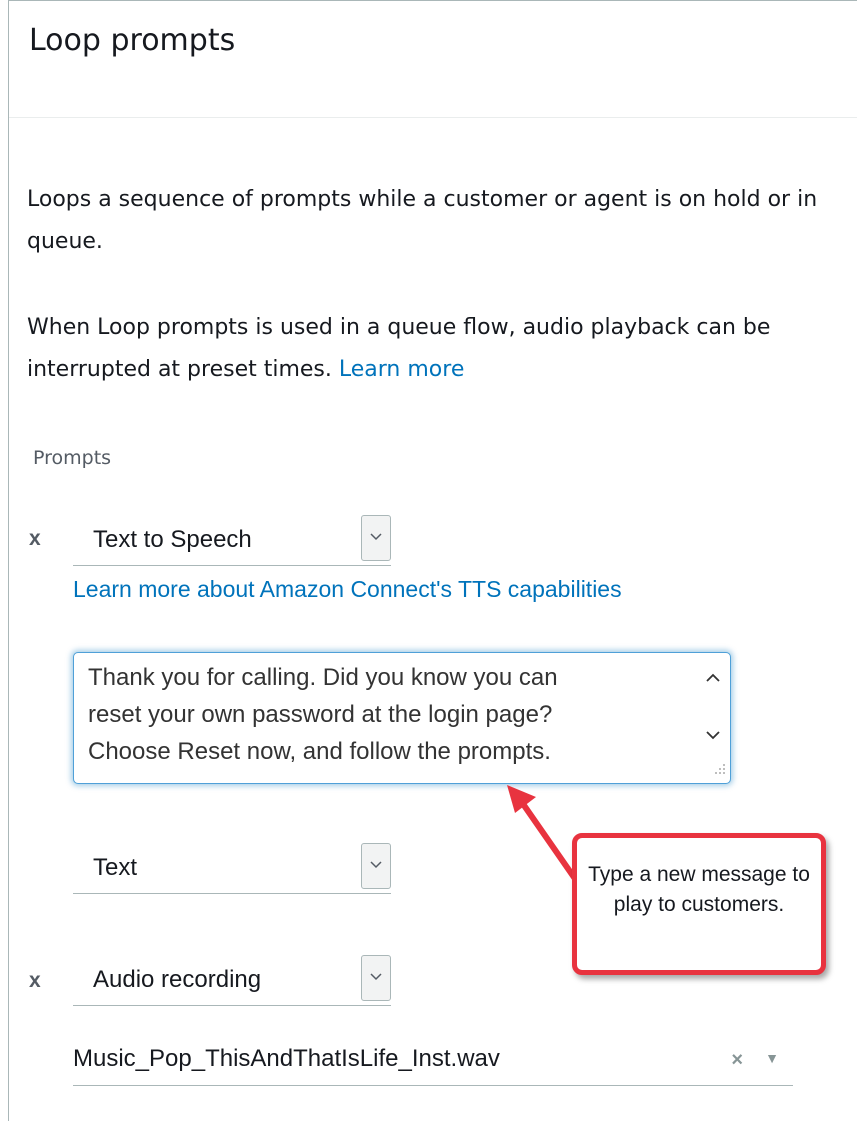  What do you see at coordinates (699, 889) in the screenshot?
I see `callout-text: Type a new message to play to customers.` at bounding box center [699, 889].